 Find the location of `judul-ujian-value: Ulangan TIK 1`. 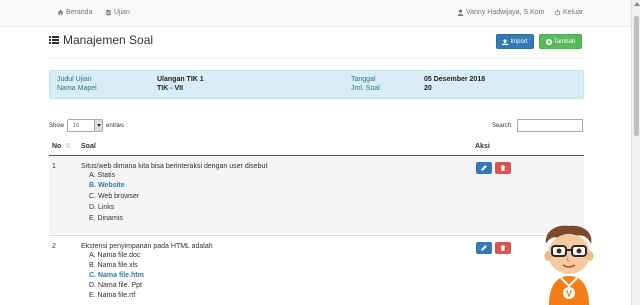

judul-ujian-value: Ulangan TIK 1 is located at coordinates (180, 79).